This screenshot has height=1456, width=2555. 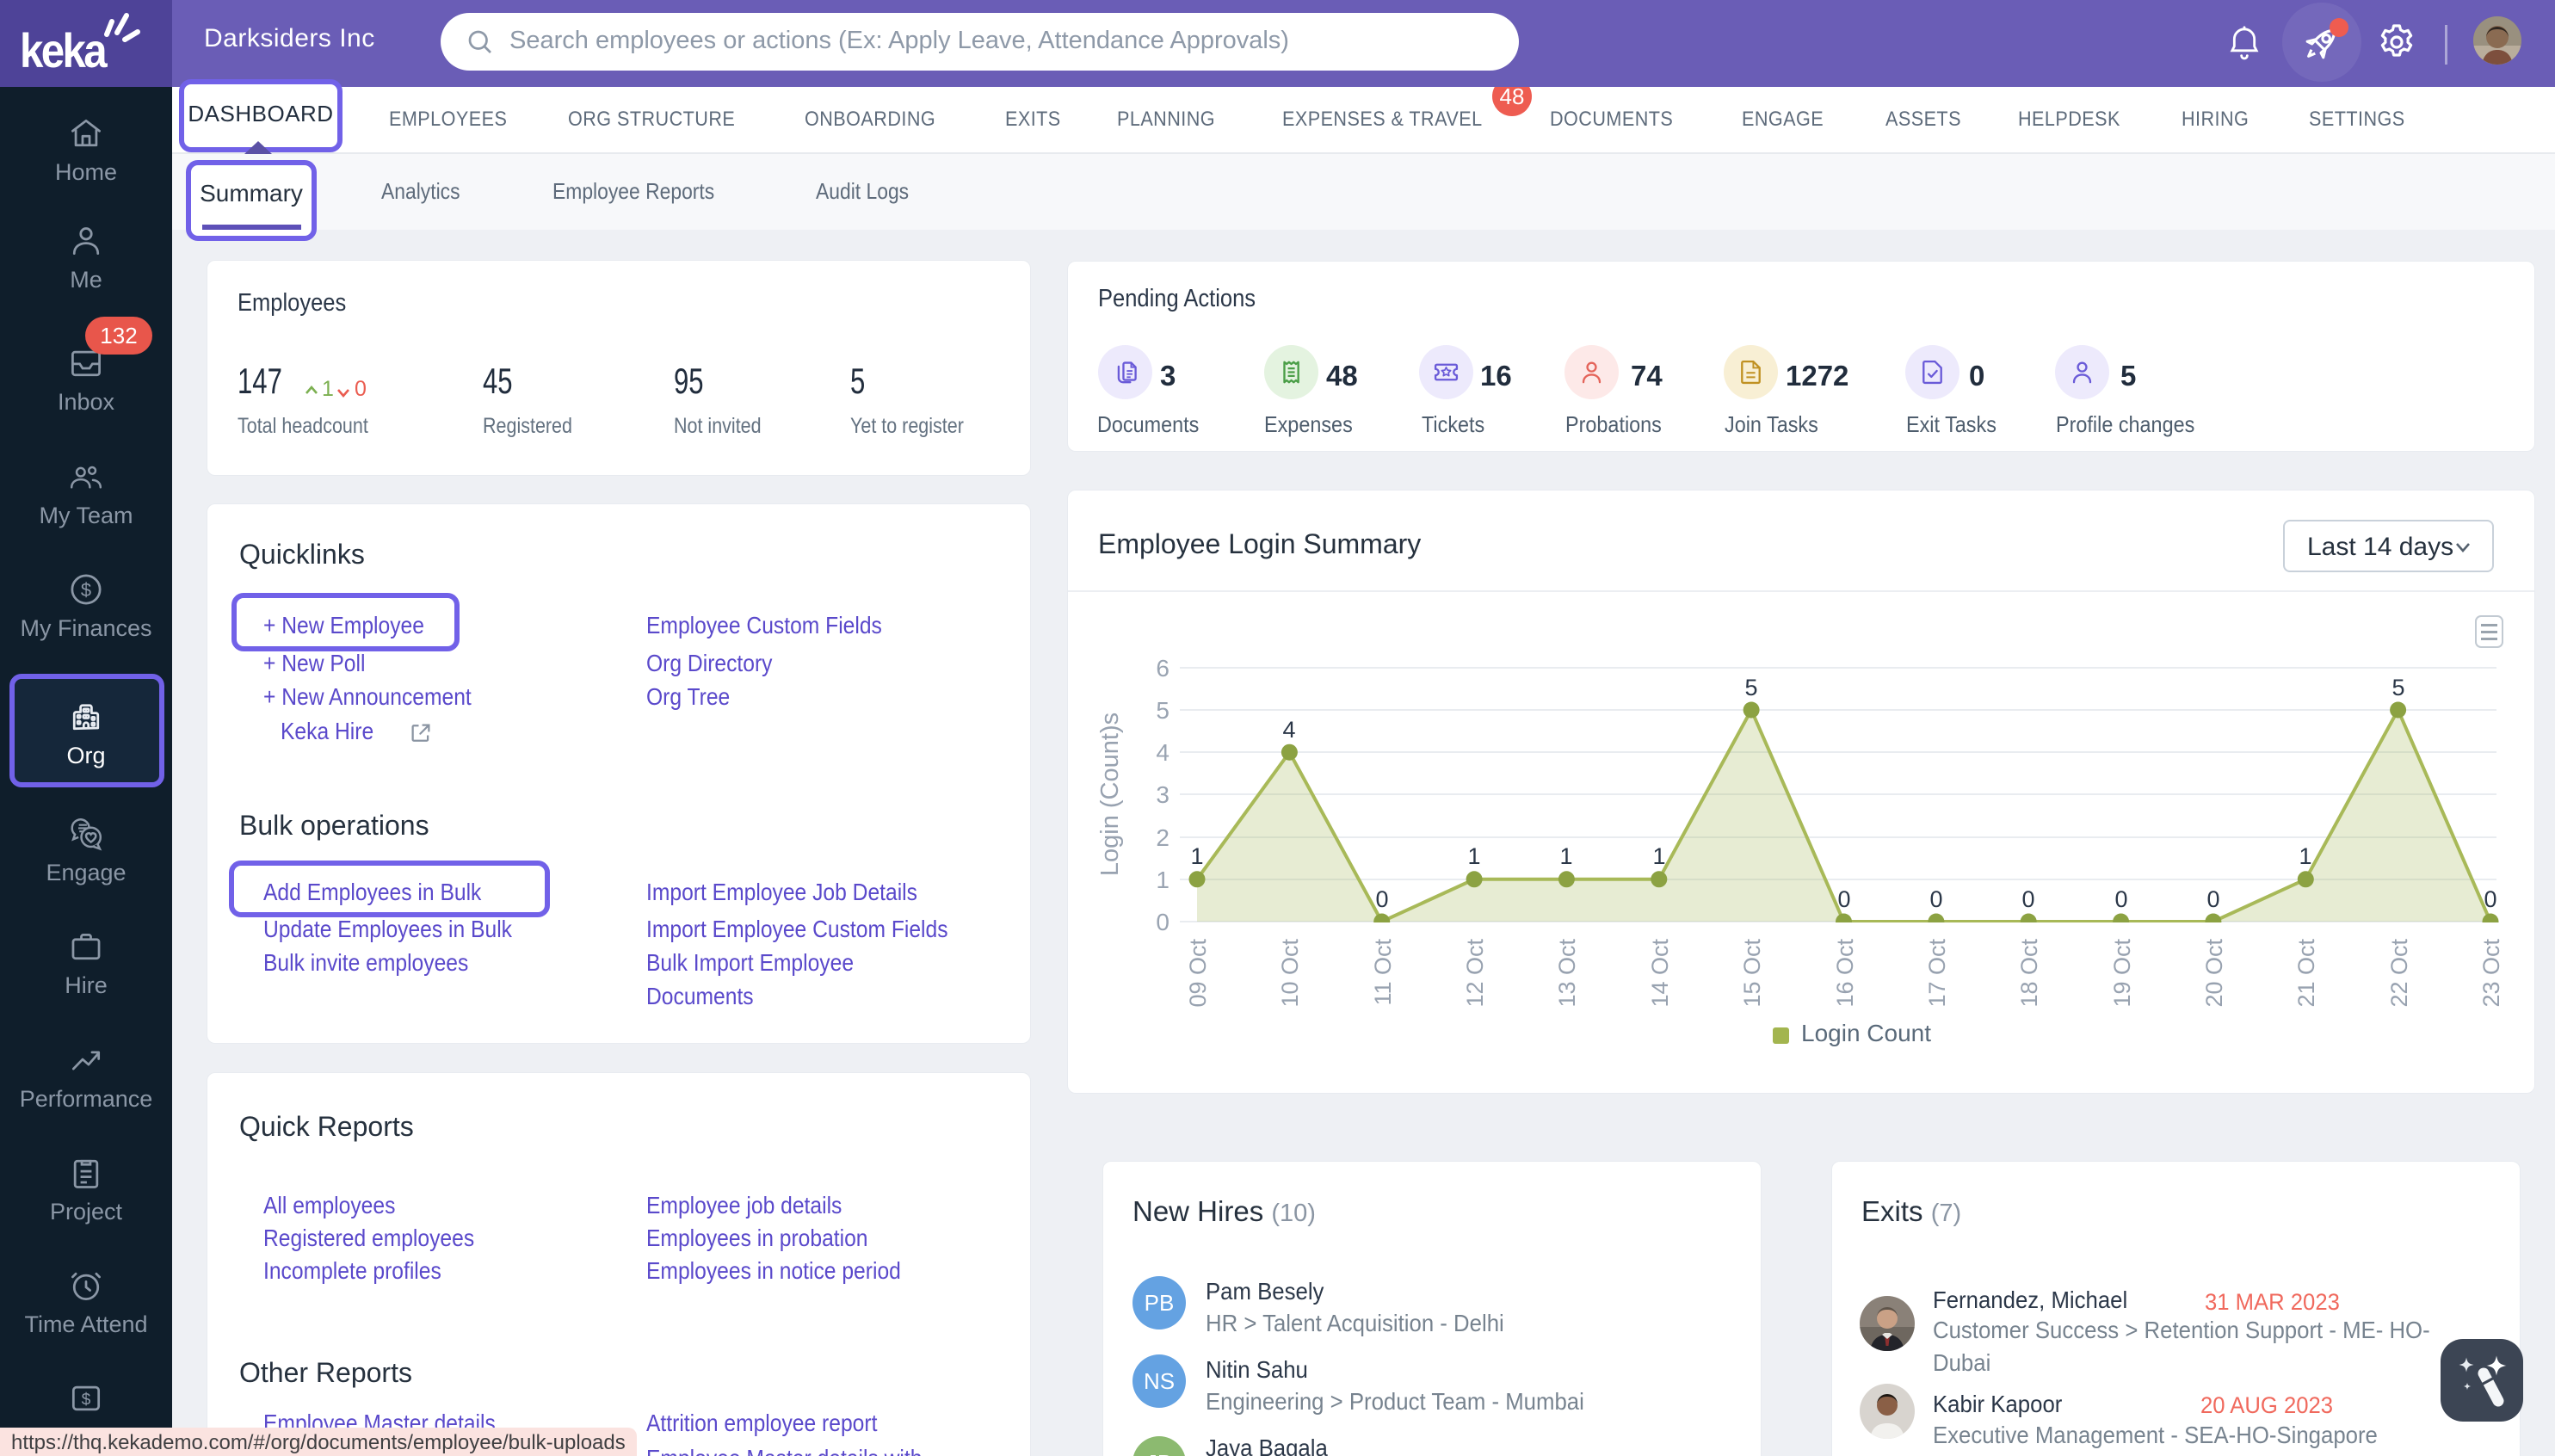 What do you see at coordinates (2029, 974) in the screenshot?
I see `svg-text: 18 Oct` at bounding box center [2029, 974].